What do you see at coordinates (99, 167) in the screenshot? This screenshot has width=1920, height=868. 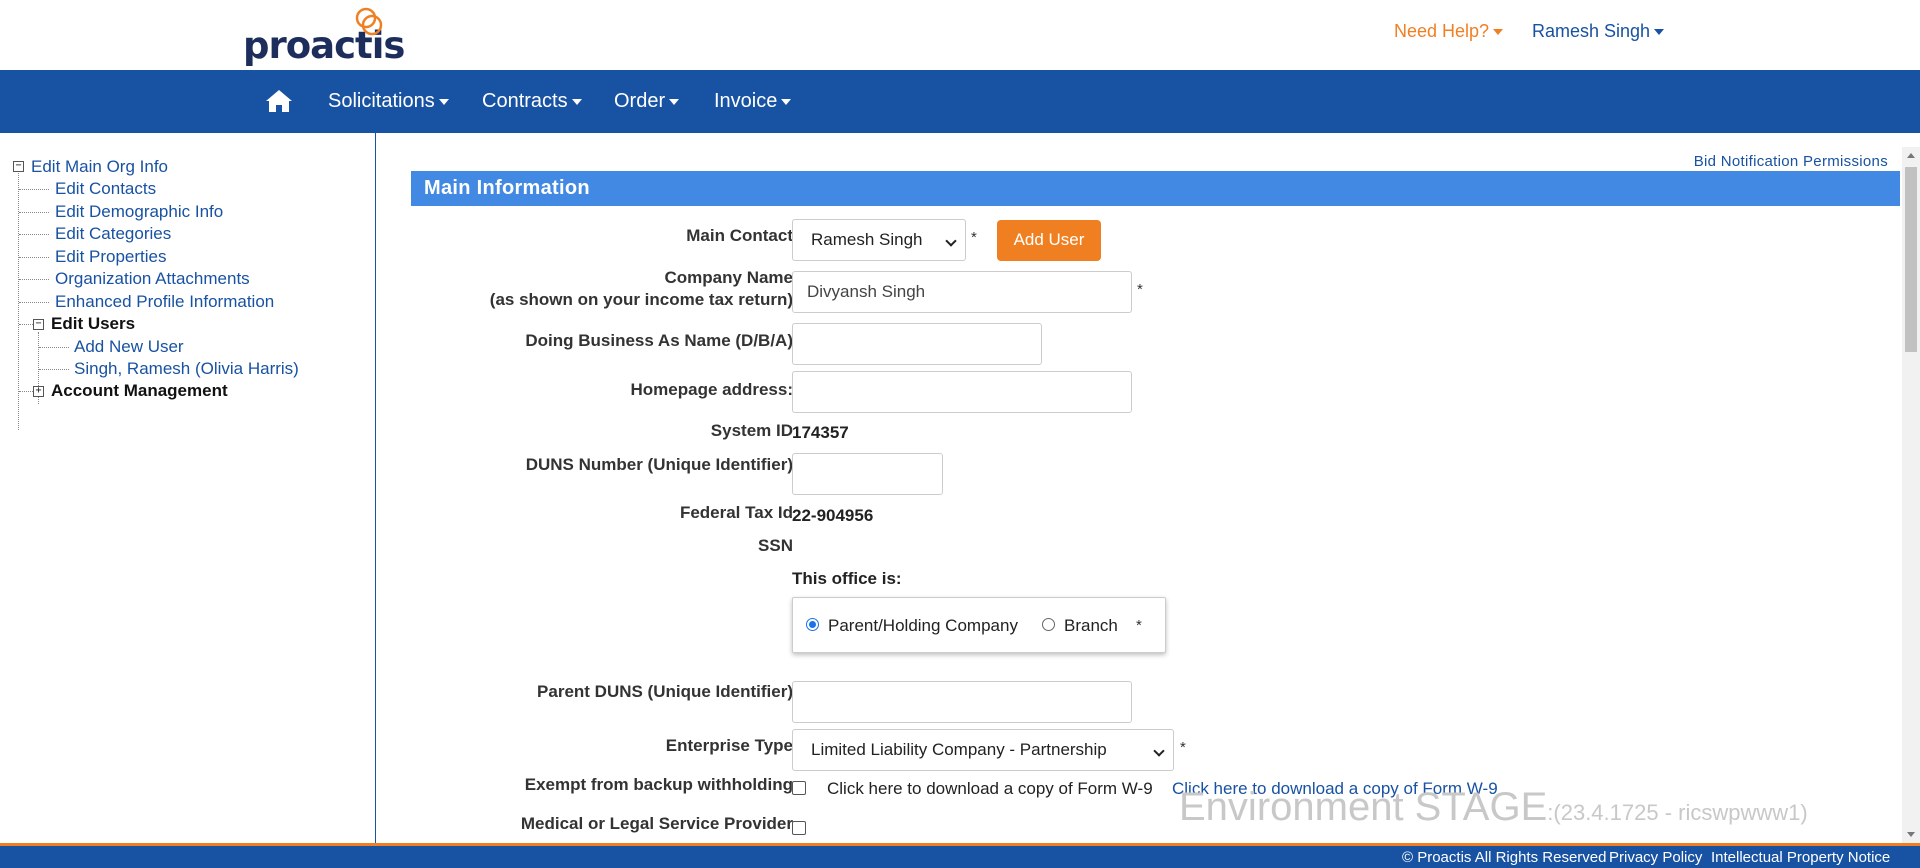 I see `sidebar-root-edit-main-org-info: Edit Main Org Info` at bounding box center [99, 167].